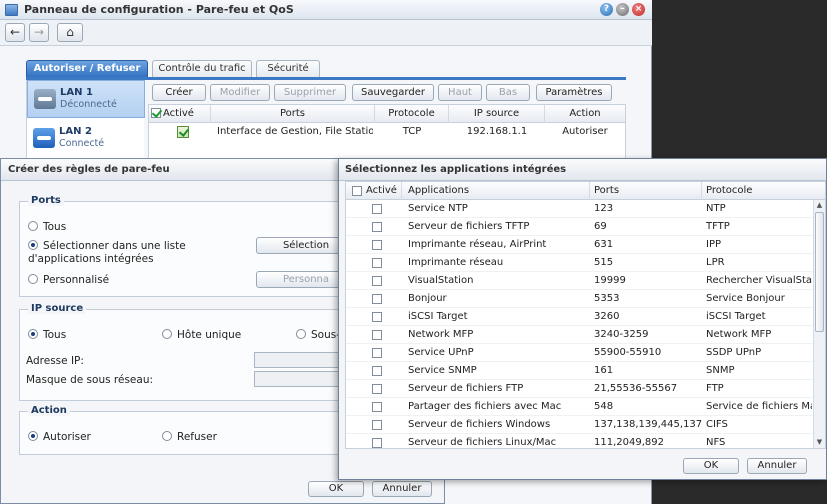 The height and width of the screenshot is (504, 827). What do you see at coordinates (59, 437) in the screenshot?
I see `action-allow-option: Autoriser` at bounding box center [59, 437].